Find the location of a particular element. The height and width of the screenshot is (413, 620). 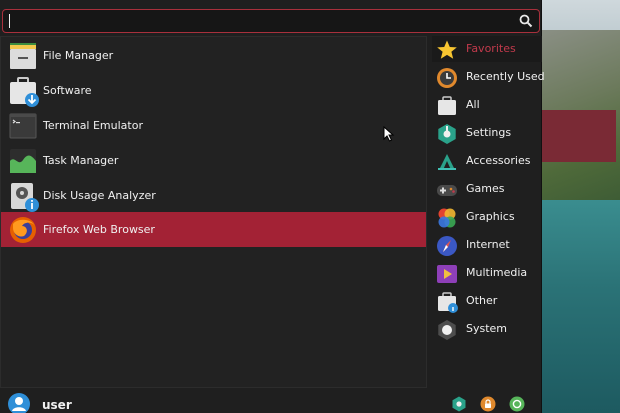

username: user is located at coordinates (57, 405).